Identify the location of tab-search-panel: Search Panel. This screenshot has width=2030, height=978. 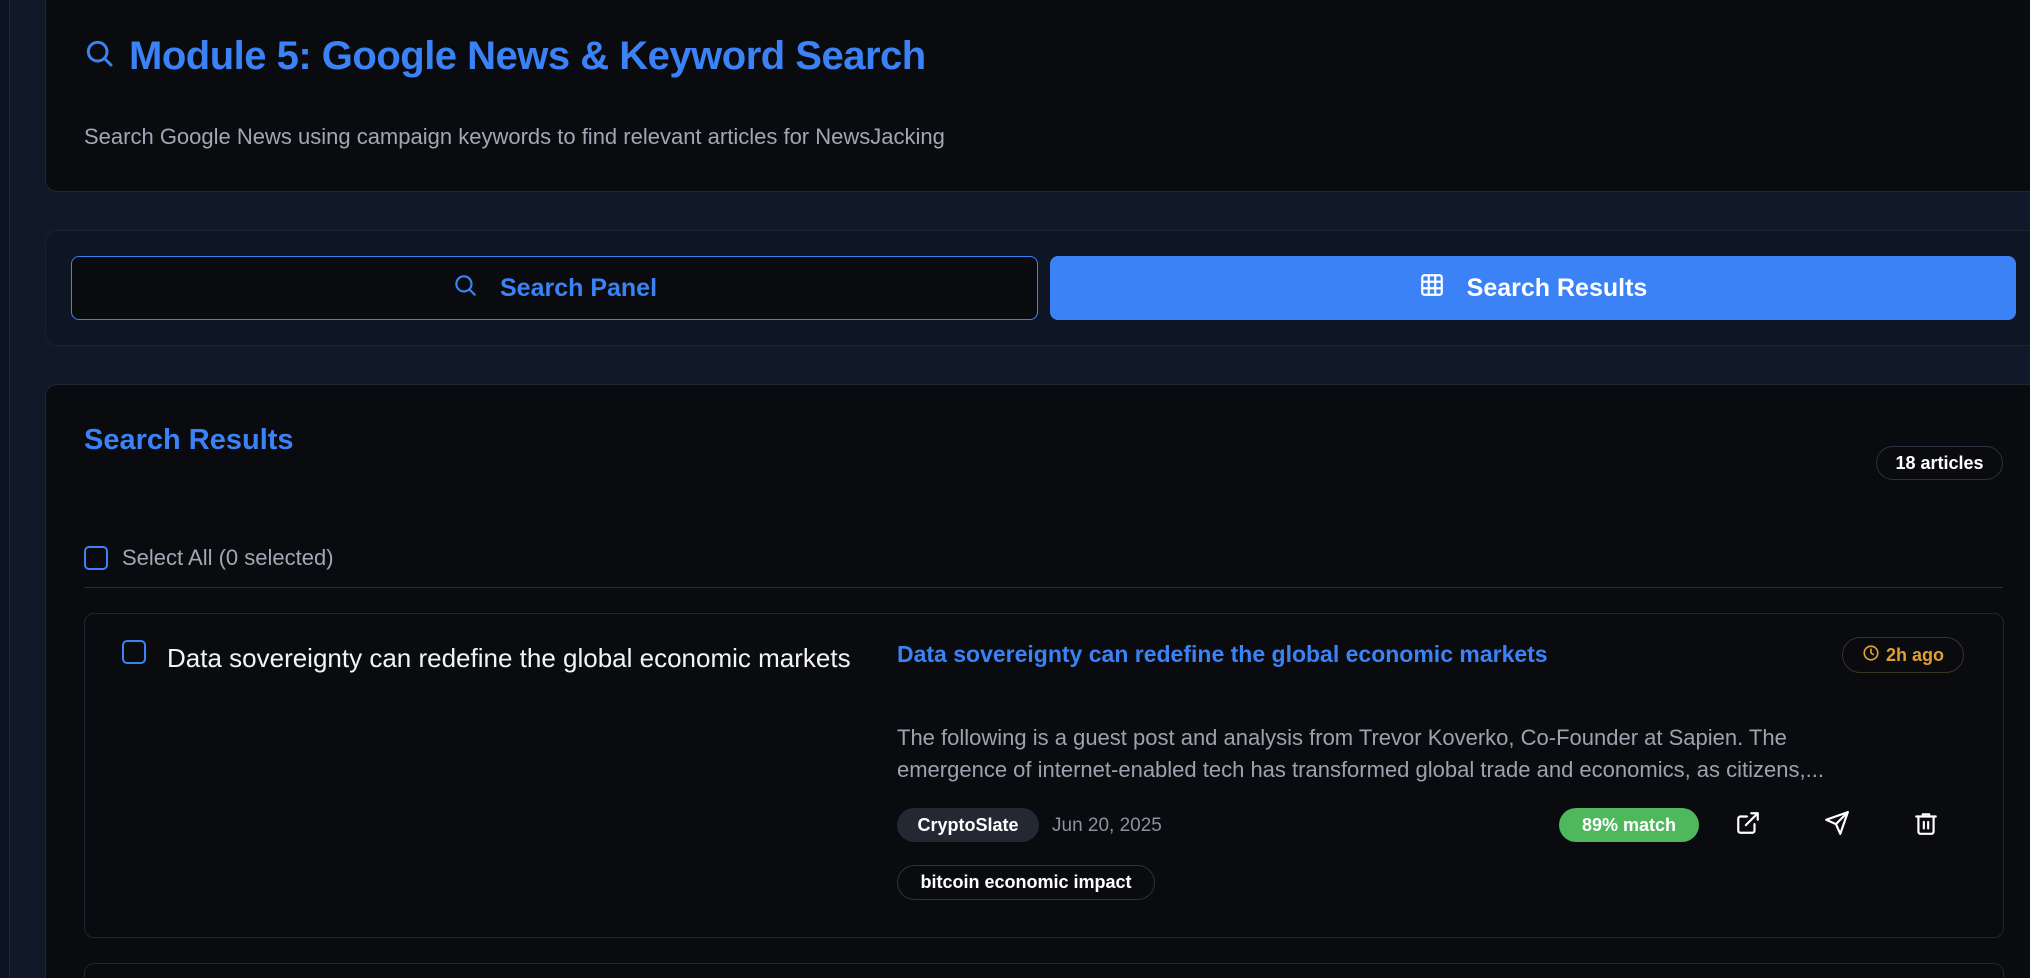
(554, 288).